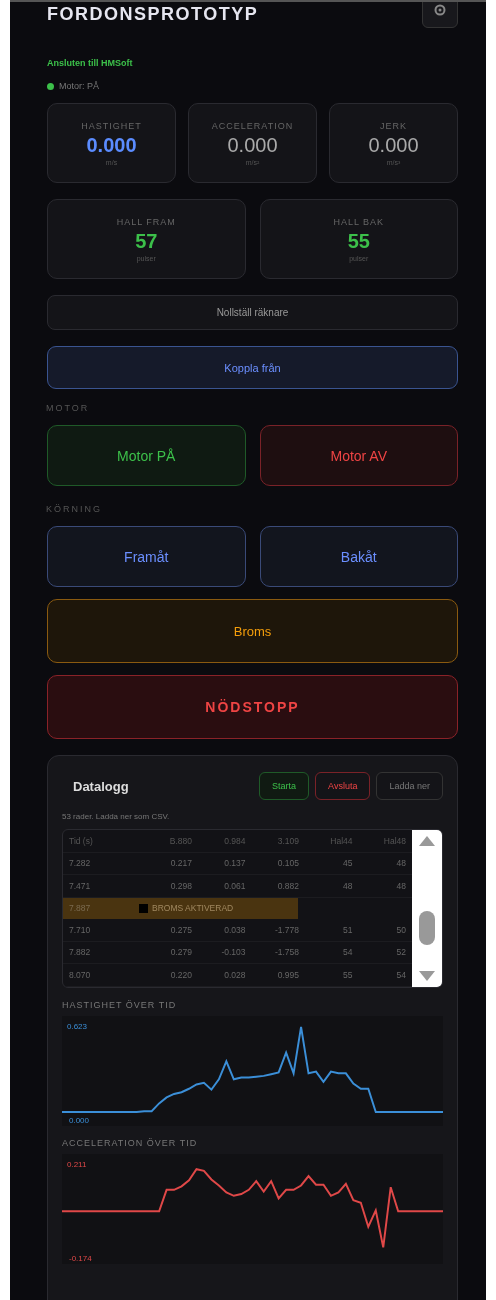  I want to click on table-cell-text: 51, so click(347, 929).